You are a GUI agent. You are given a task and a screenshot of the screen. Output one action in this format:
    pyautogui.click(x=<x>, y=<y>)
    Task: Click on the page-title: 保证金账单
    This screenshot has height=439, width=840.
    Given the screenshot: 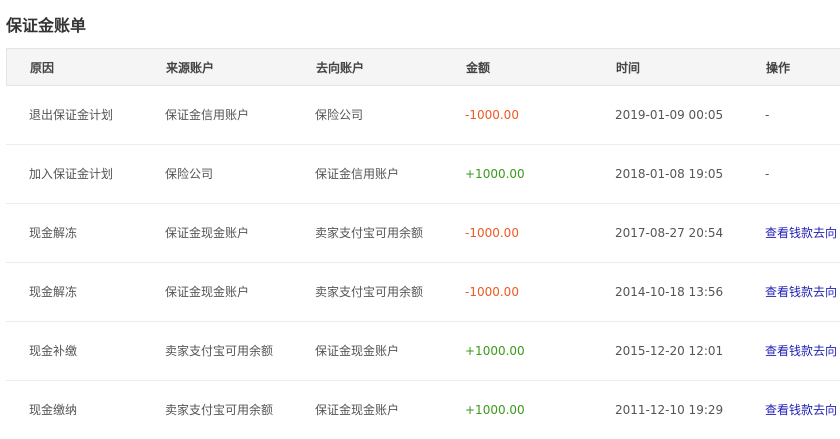 What is the action you would take?
    pyautogui.click(x=46, y=25)
    